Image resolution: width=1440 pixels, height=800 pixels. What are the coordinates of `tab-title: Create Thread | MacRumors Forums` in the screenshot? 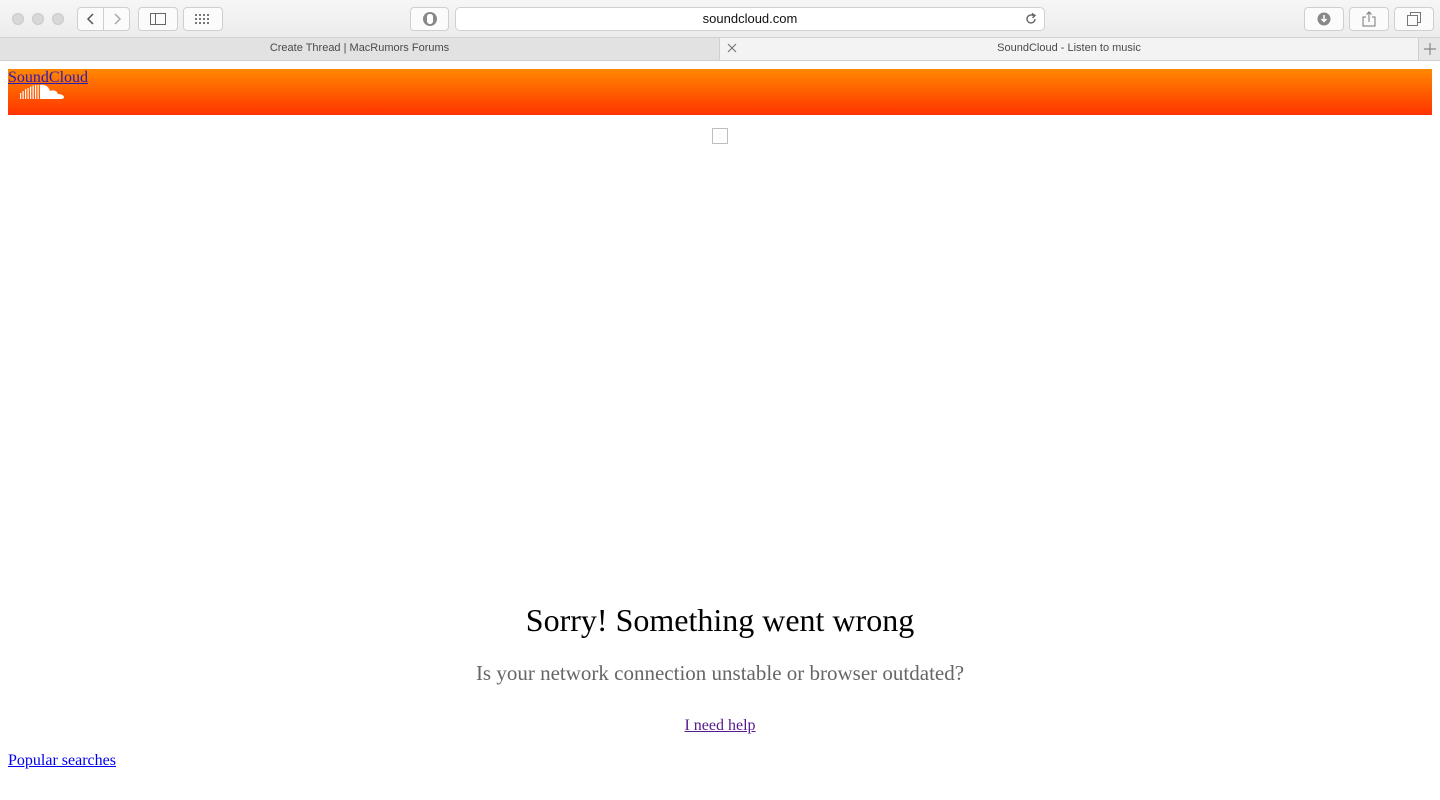 It's located at (359, 48).